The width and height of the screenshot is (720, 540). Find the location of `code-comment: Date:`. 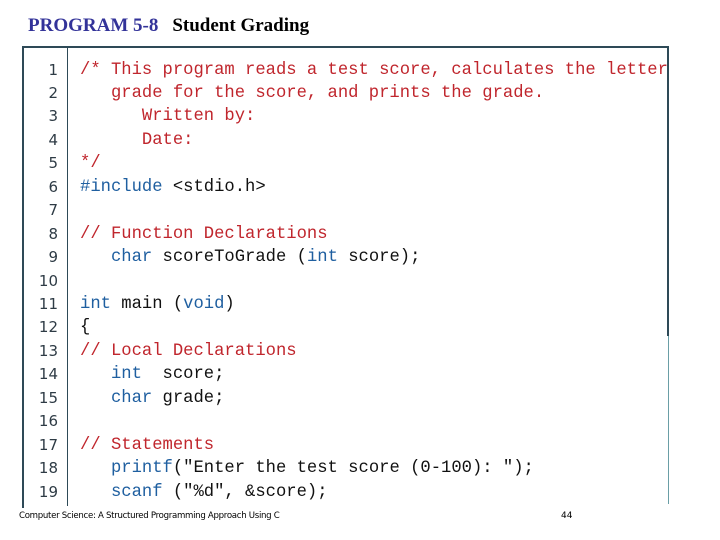

code-comment: Date: is located at coordinates (137, 140).